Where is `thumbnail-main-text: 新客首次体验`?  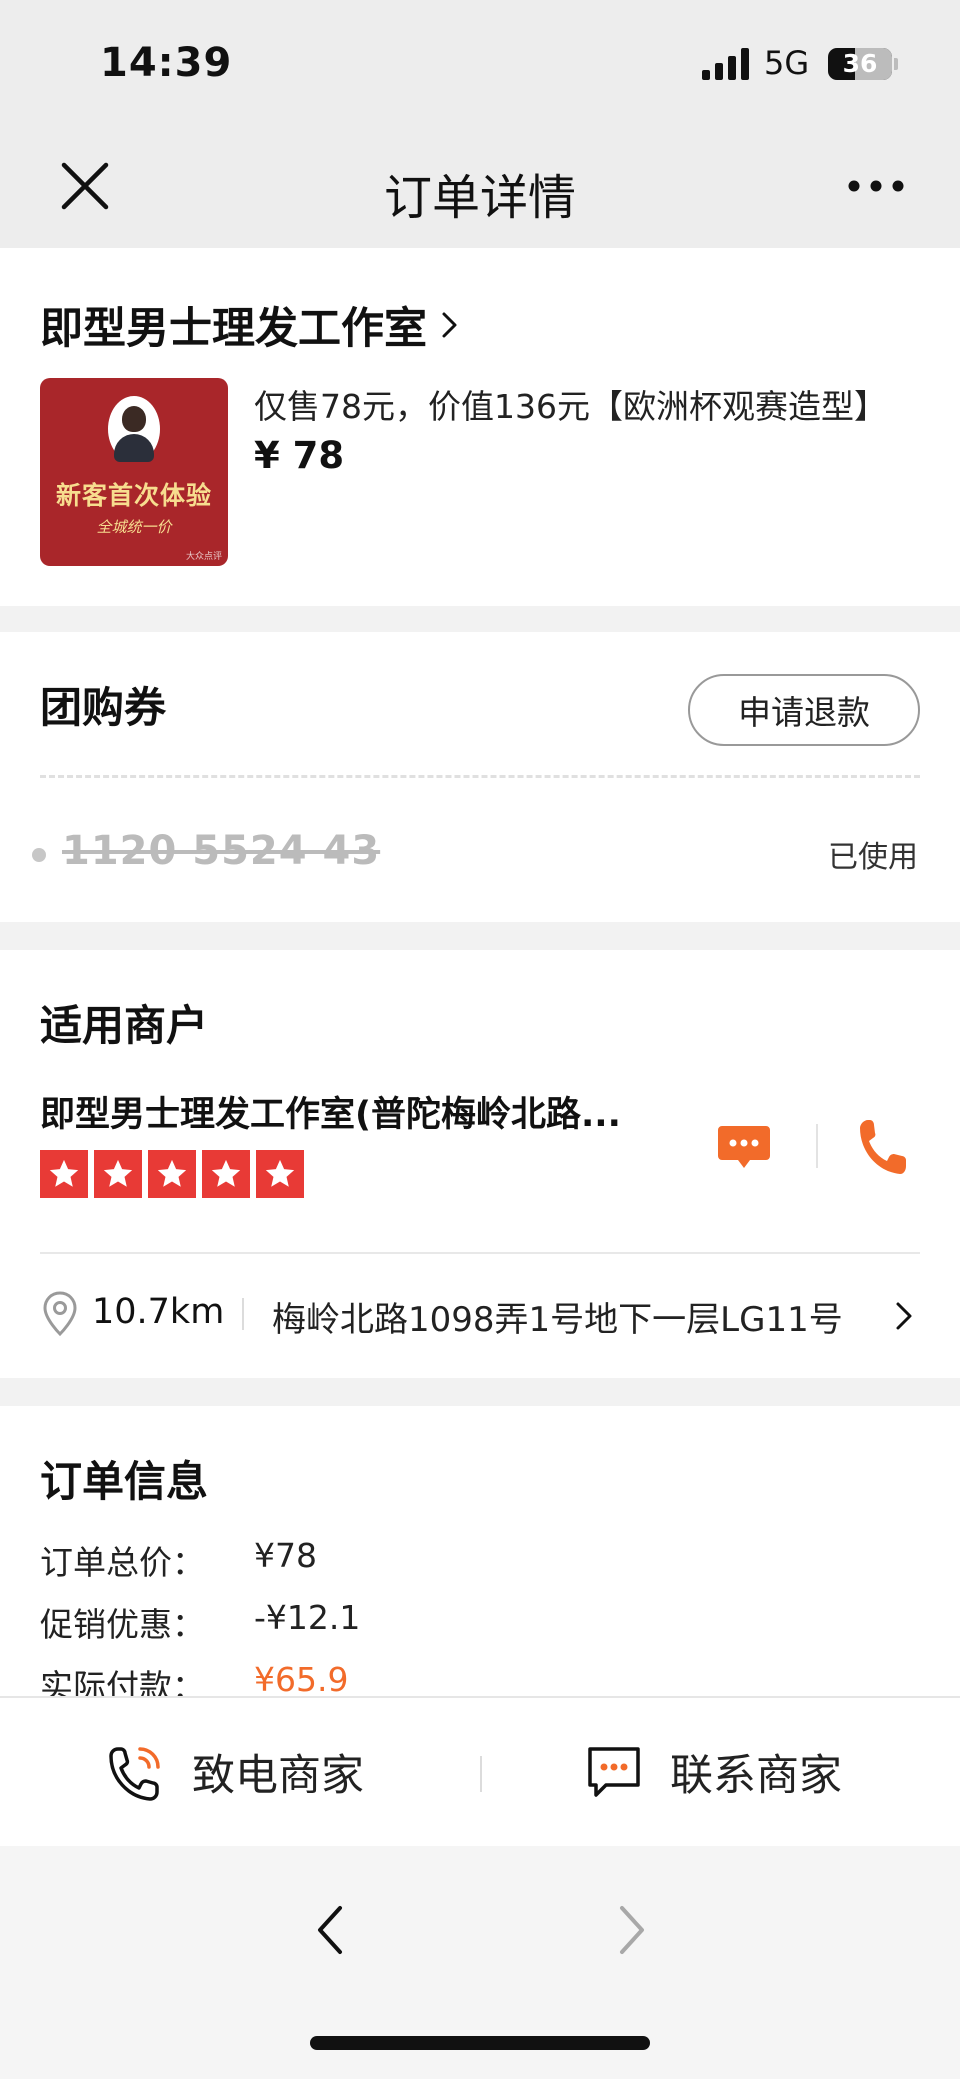 thumbnail-main-text: 新客首次体验 is located at coordinates (133, 495).